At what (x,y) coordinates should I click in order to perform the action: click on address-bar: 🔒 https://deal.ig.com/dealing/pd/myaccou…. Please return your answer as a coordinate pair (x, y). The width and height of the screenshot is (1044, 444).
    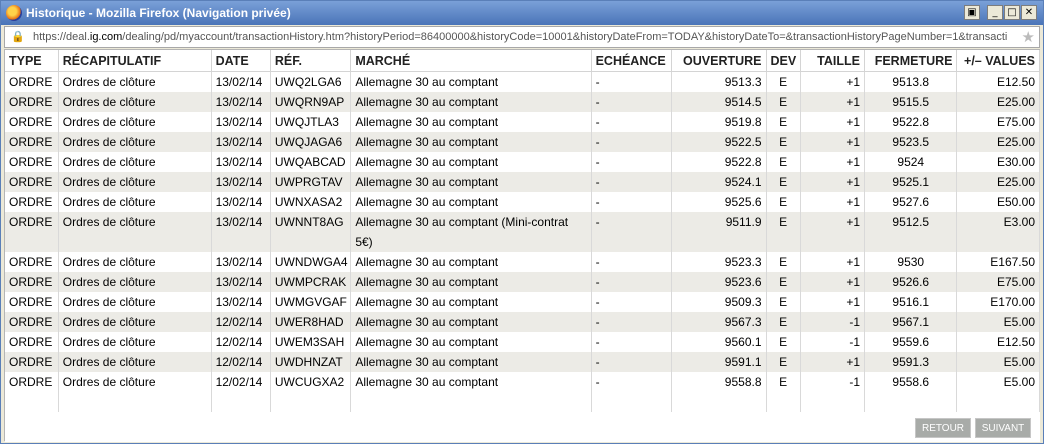
    Looking at the image, I should click on (522, 37).